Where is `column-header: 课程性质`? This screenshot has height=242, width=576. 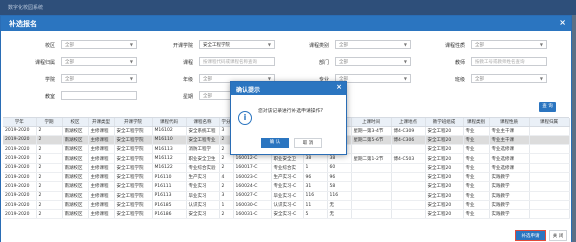 column-header: 课程性质 is located at coordinates (509, 122).